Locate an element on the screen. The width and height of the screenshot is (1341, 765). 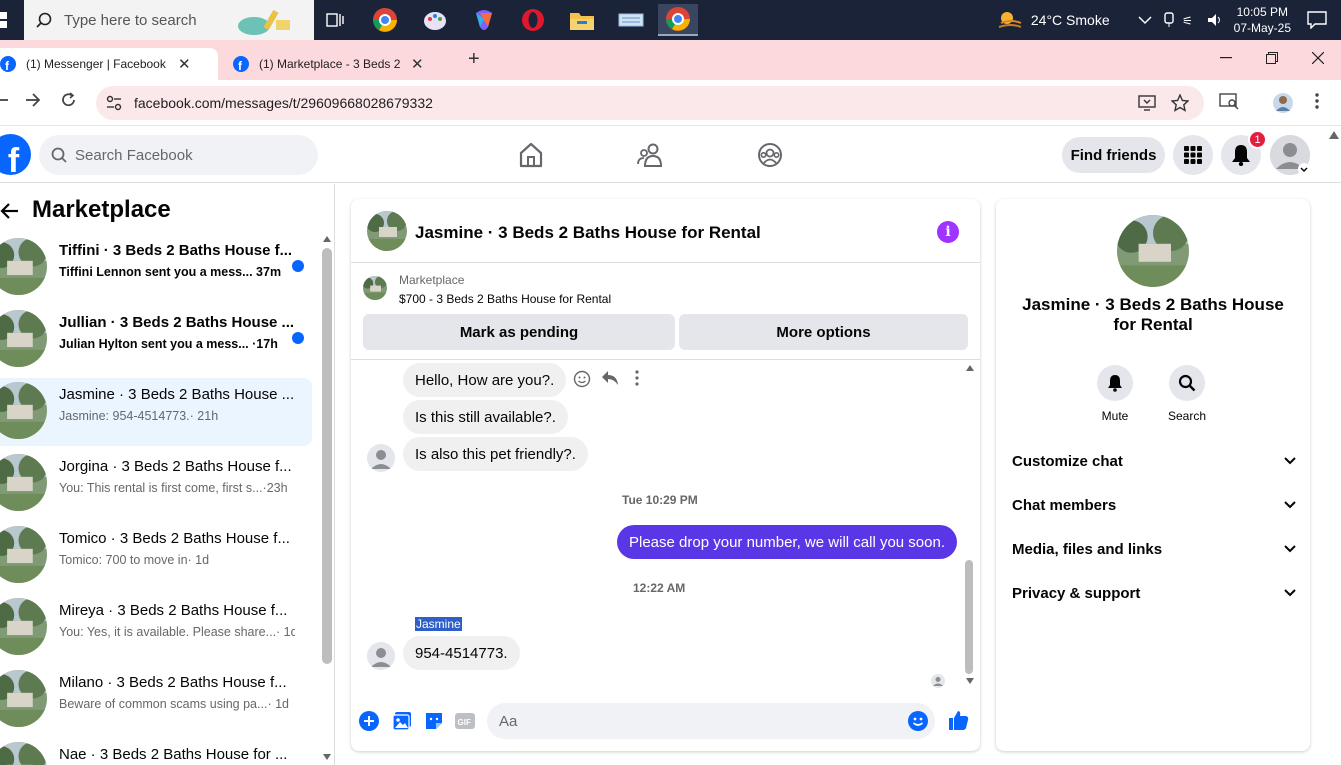
react-icon is located at coordinates (582, 379).